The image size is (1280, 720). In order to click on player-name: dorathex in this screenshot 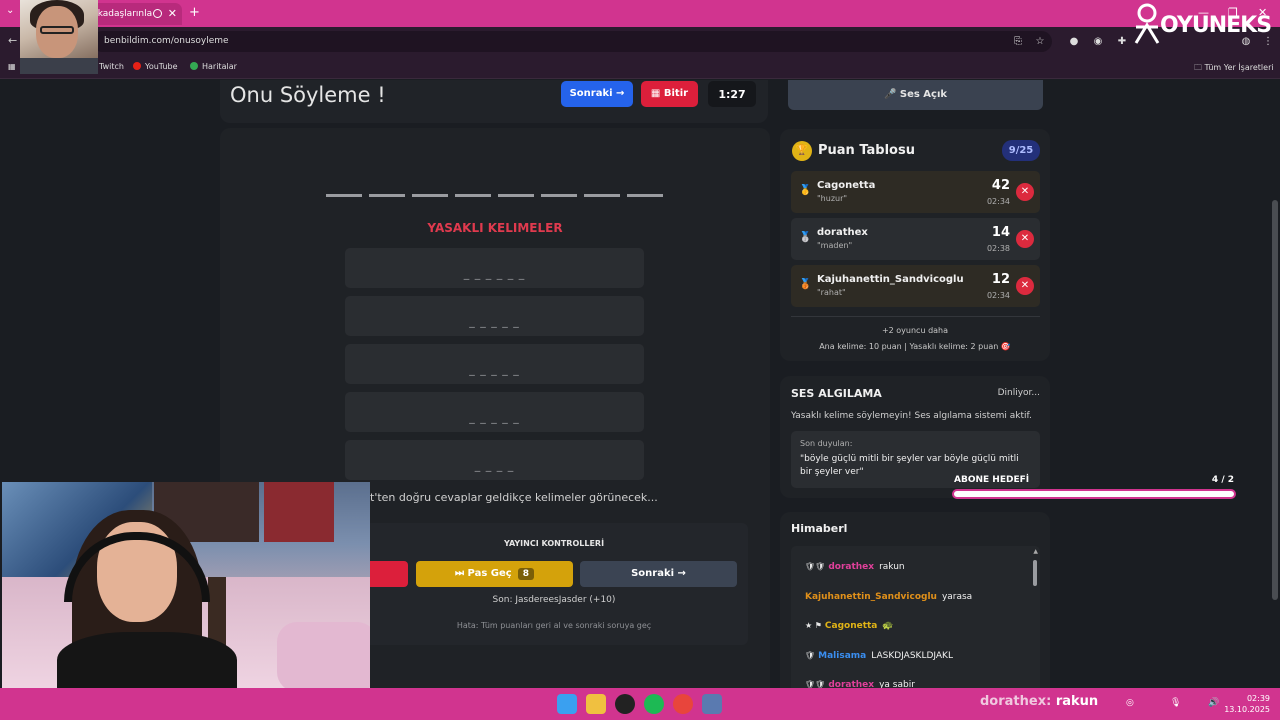, I will do `click(842, 232)`.